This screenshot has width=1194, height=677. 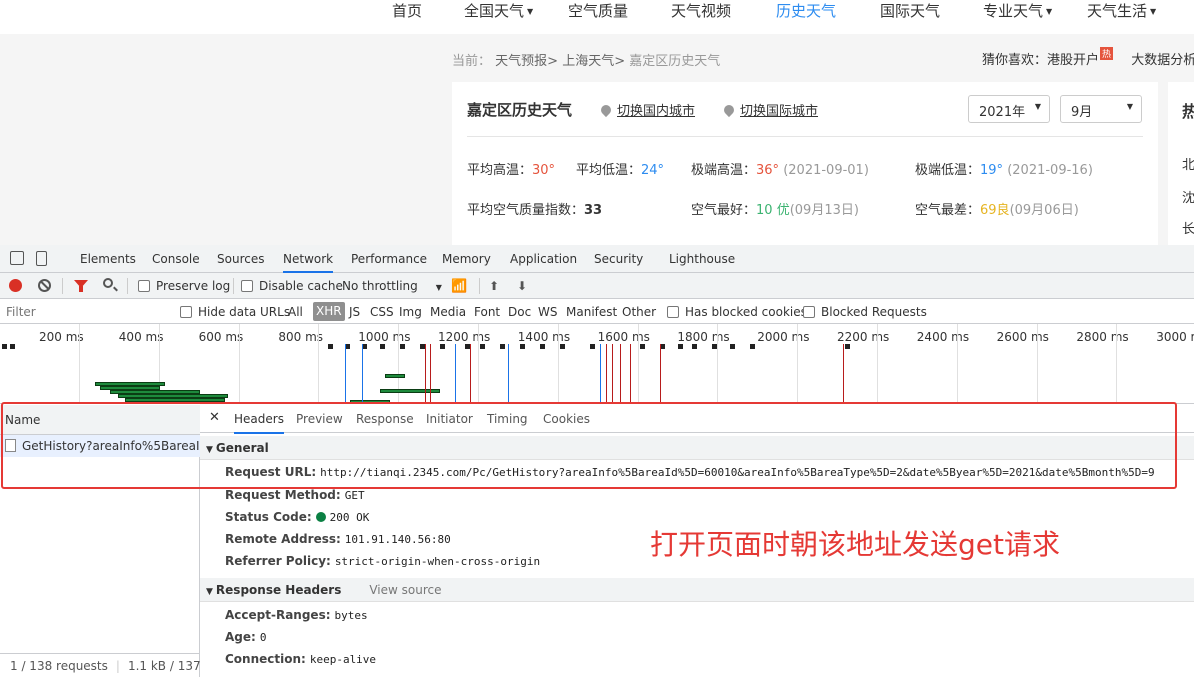 What do you see at coordinates (235, 312) in the screenshot?
I see `hide-data-urls-checkbox: Hide data URLs` at bounding box center [235, 312].